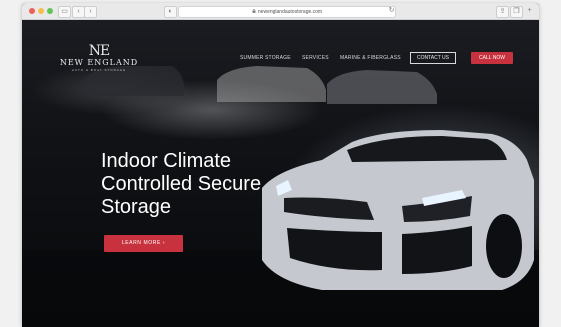 The image size is (561, 327). I want to click on logo-name: NEW ENGLAND, so click(99, 62).